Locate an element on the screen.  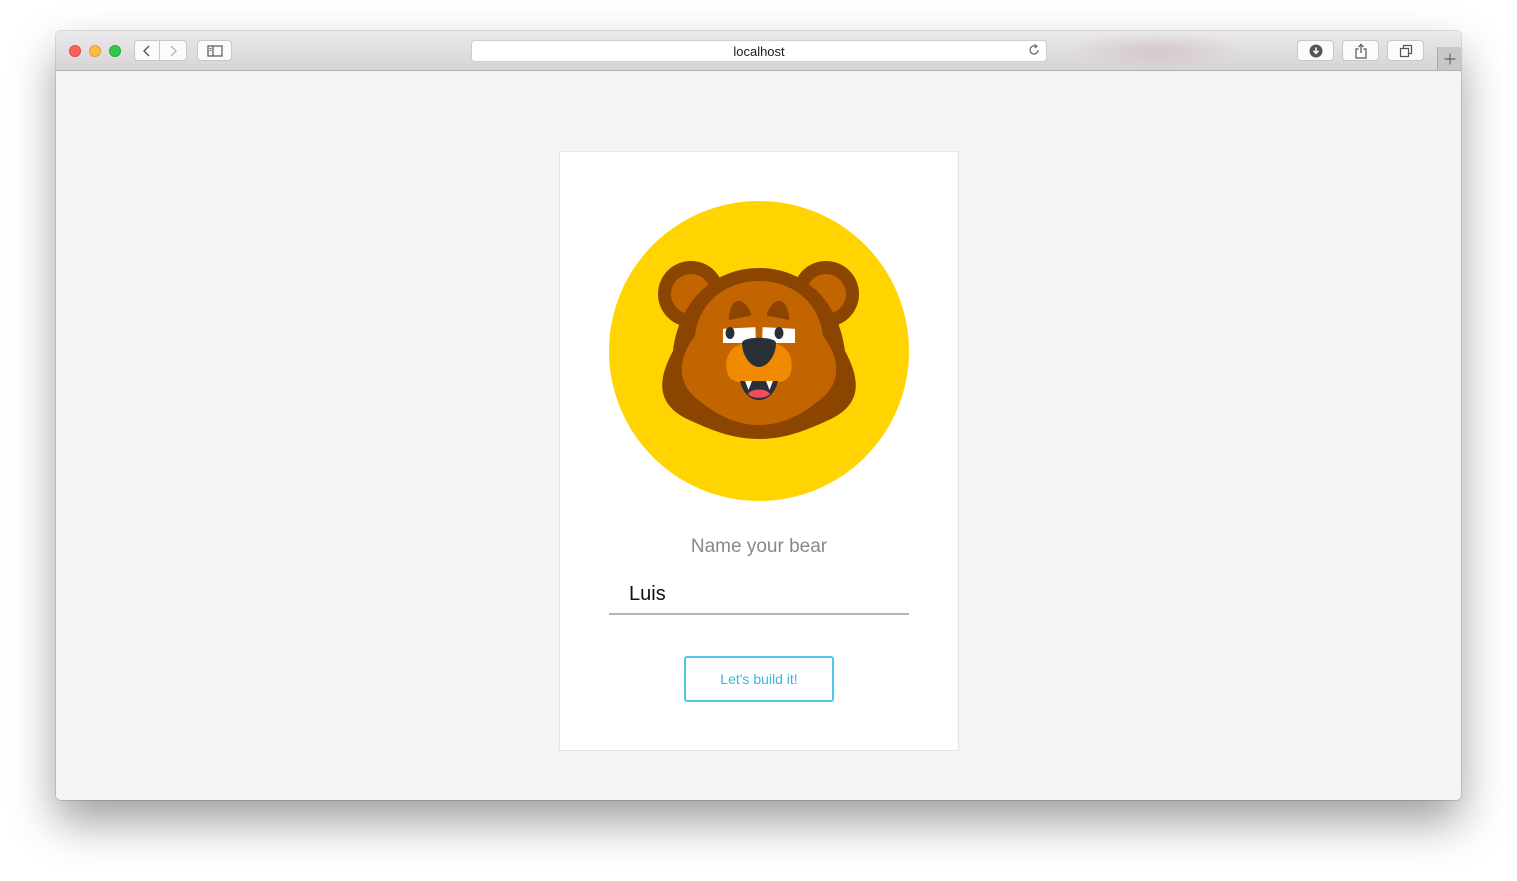
sidebar-toggle-button is located at coordinates (214, 50).